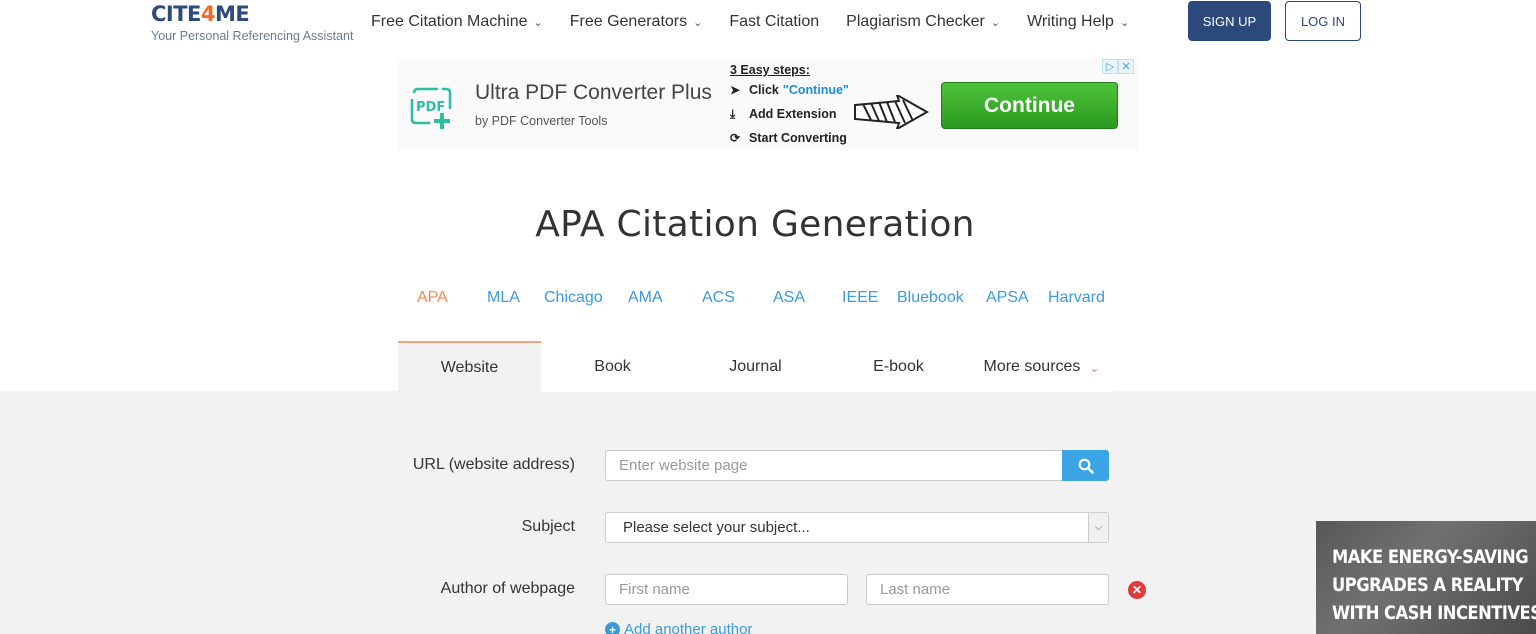 The width and height of the screenshot is (1536, 634). I want to click on url-input: Enter website page, so click(834, 465).